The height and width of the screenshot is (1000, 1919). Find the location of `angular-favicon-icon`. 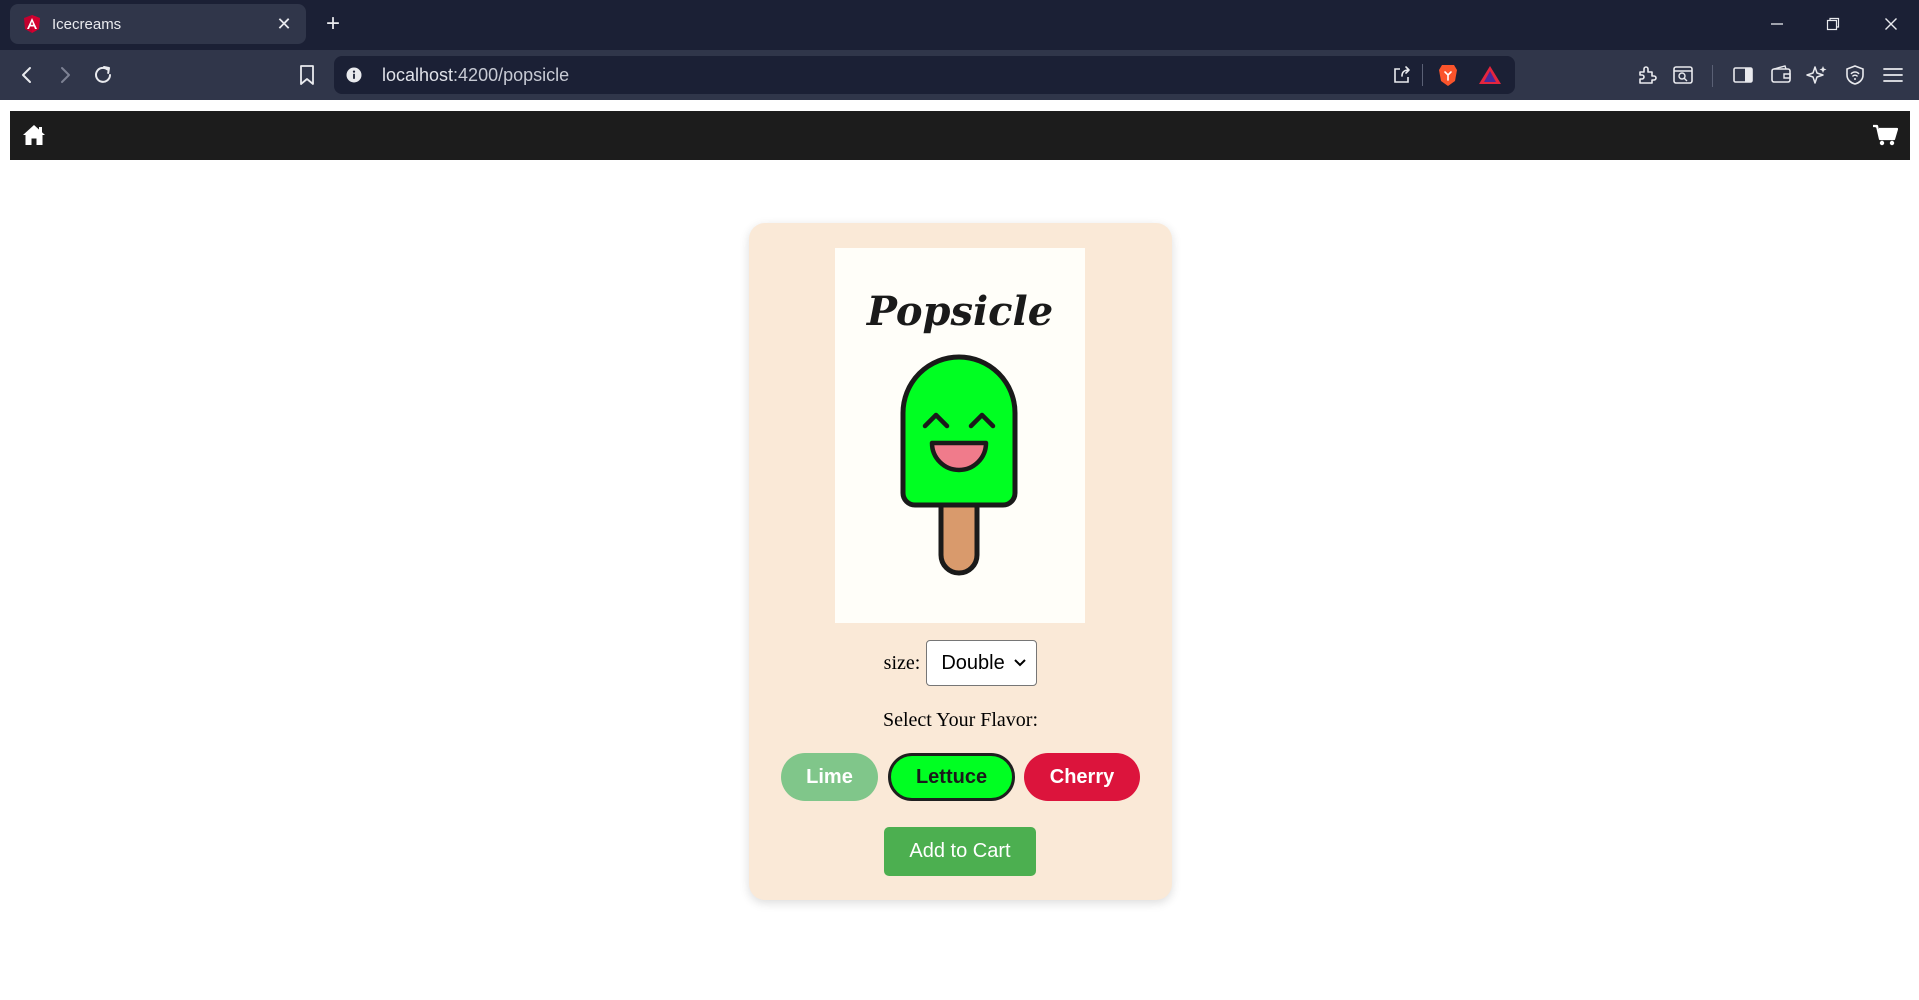

angular-favicon-icon is located at coordinates (32, 24).